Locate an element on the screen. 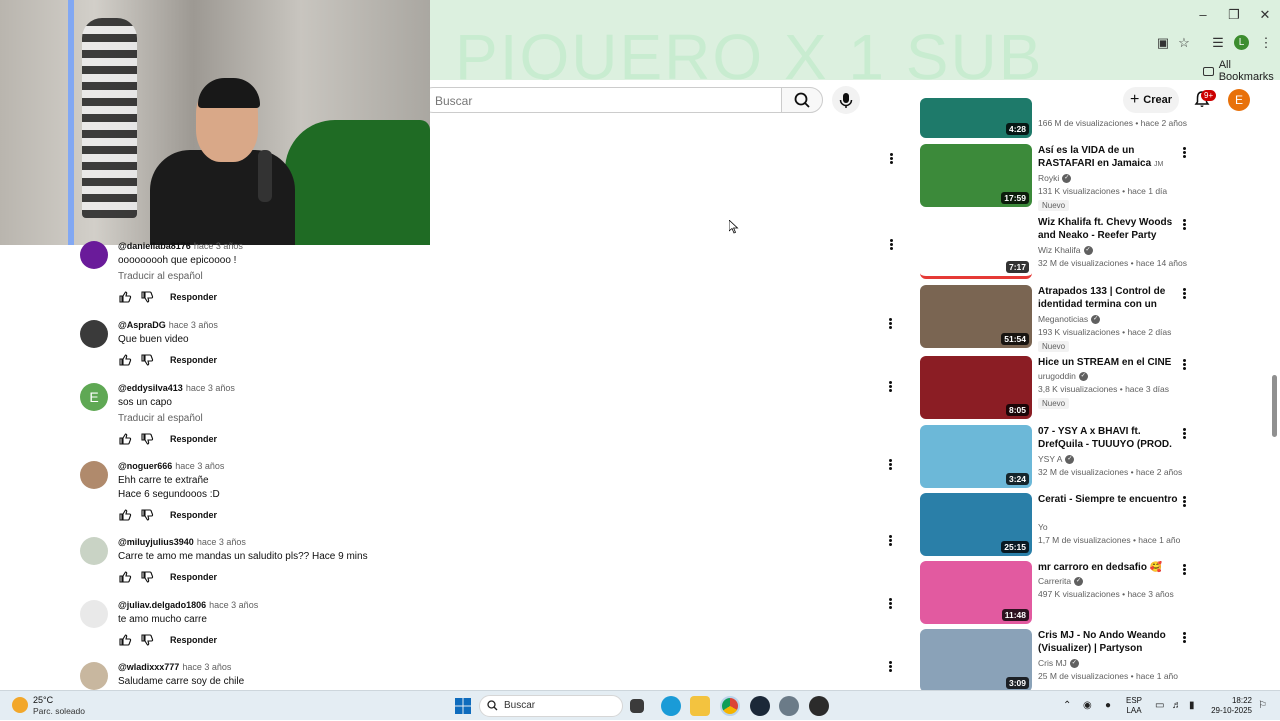 The width and height of the screenshot is (1280, 721). input-language-indicator: ESP LAA is located at coordinates (1134, 706).